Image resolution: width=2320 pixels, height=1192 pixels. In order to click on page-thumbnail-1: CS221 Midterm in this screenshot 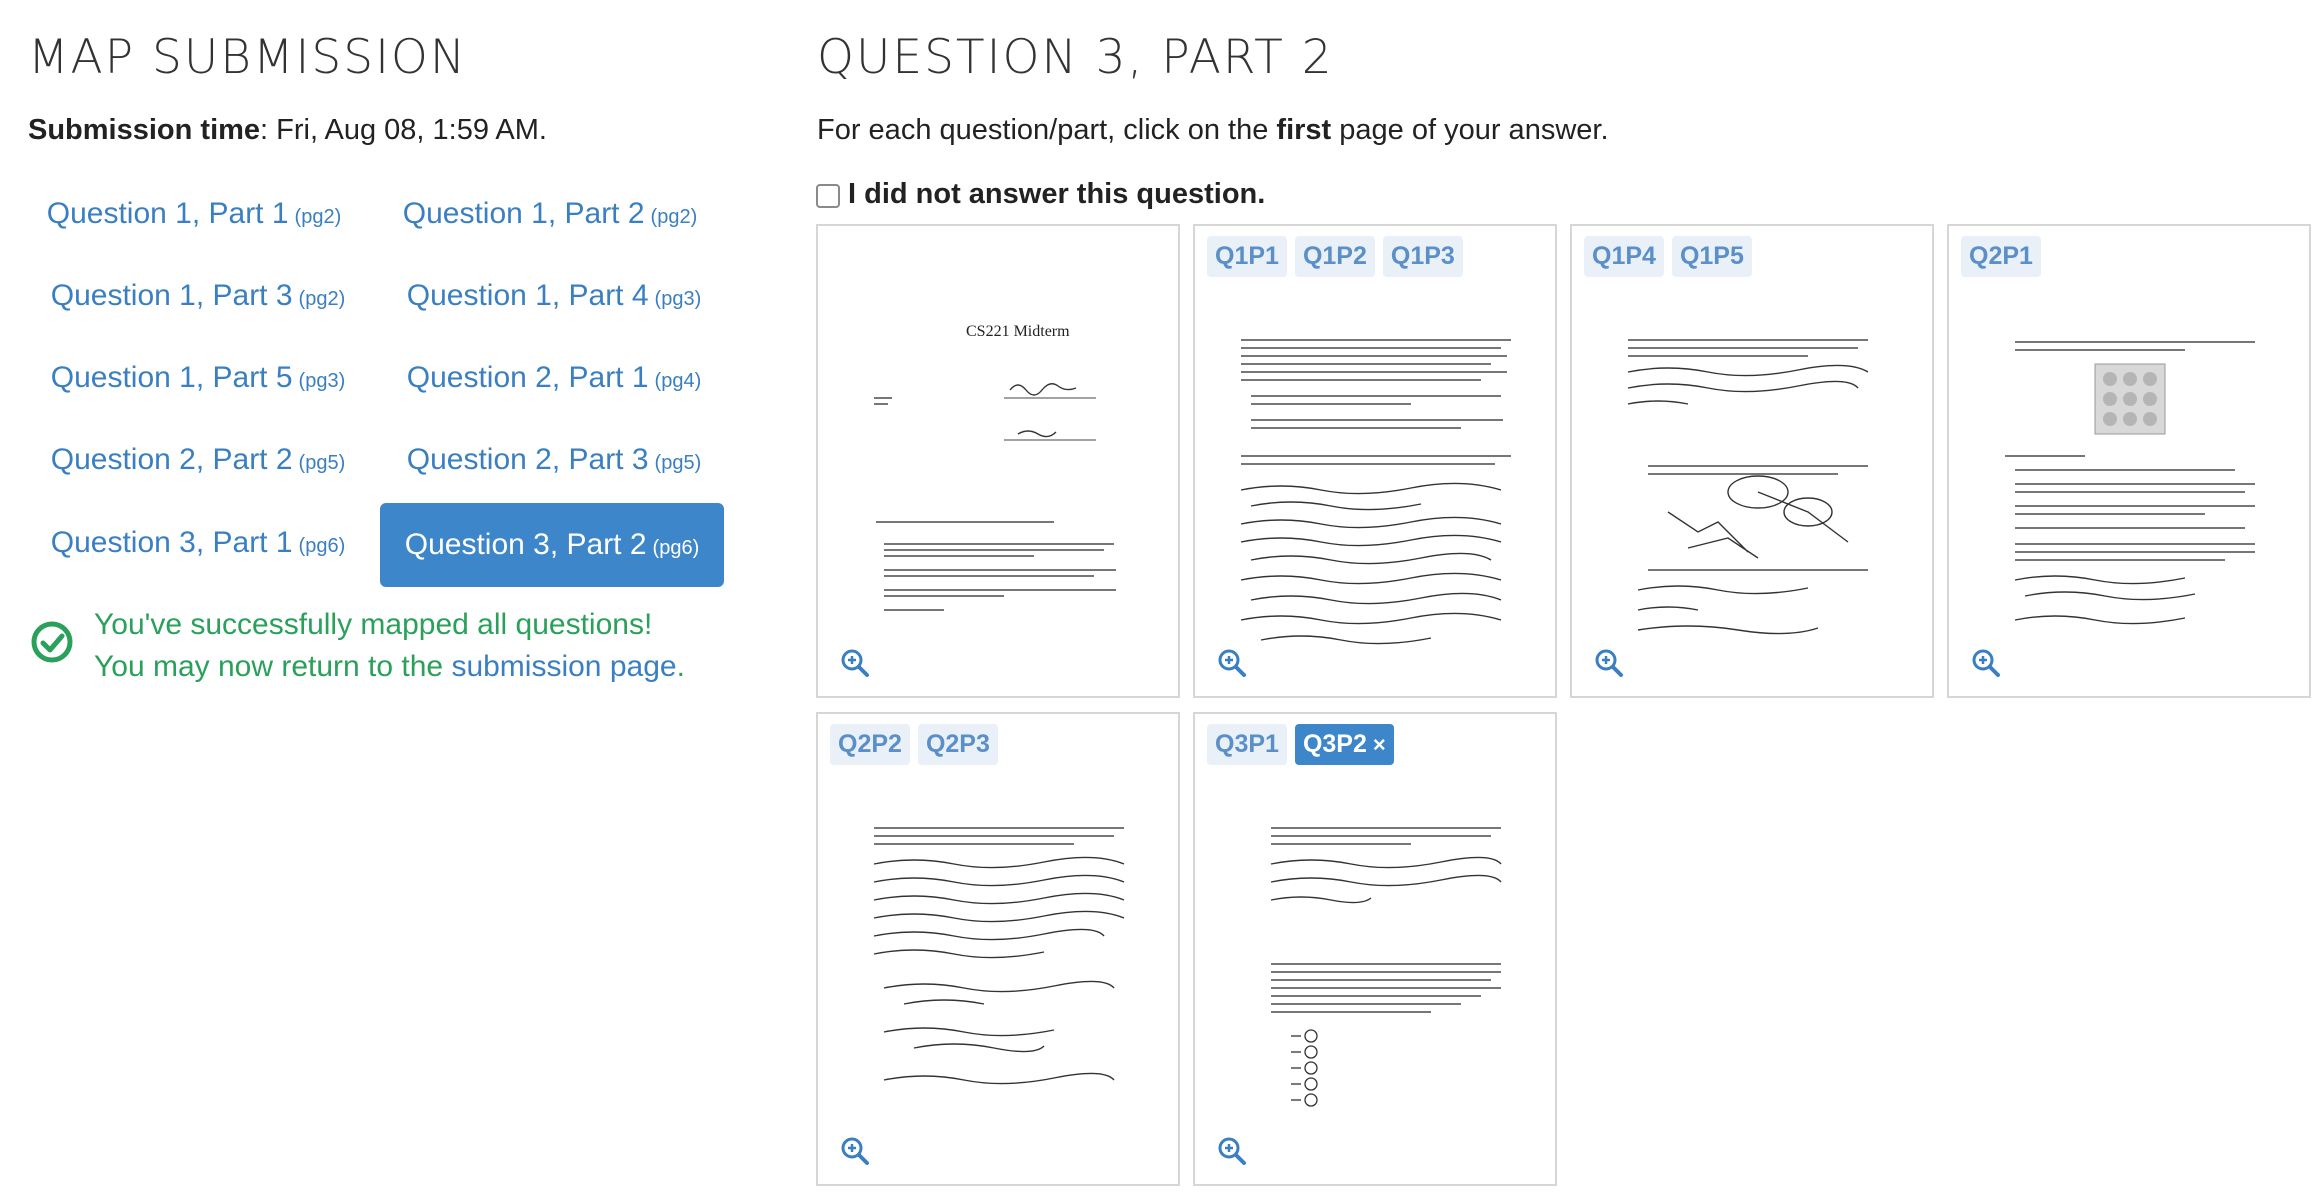, I will do `click(998, 461)`.